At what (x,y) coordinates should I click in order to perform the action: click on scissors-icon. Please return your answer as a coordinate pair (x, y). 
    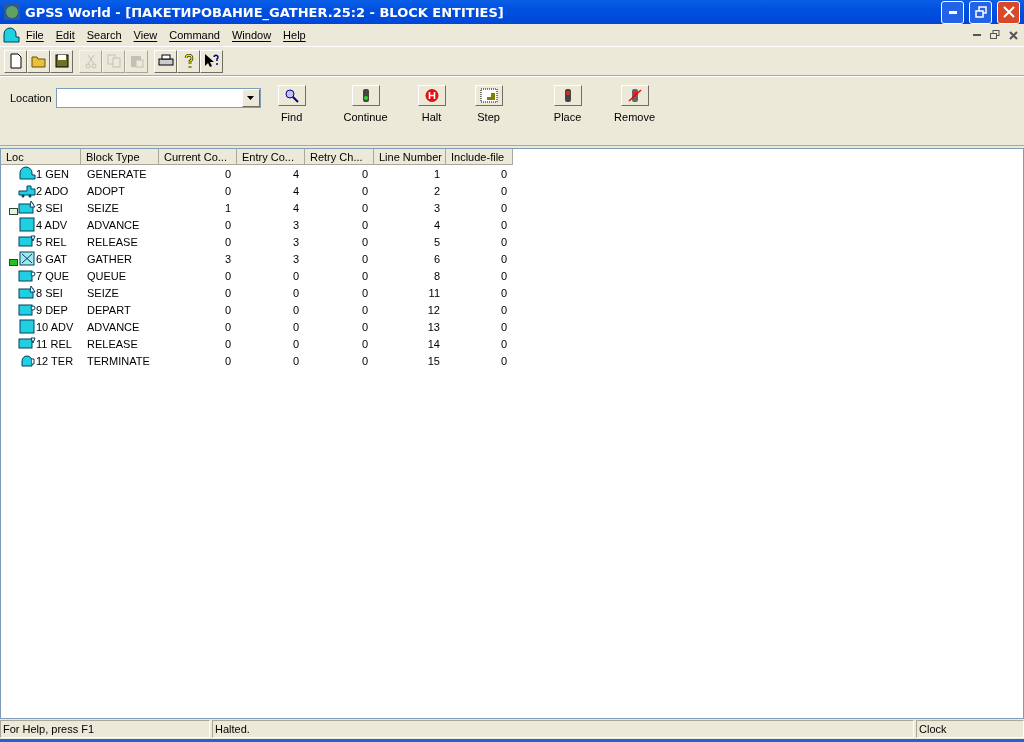
    Looking at the image, I should click on (90, 61).